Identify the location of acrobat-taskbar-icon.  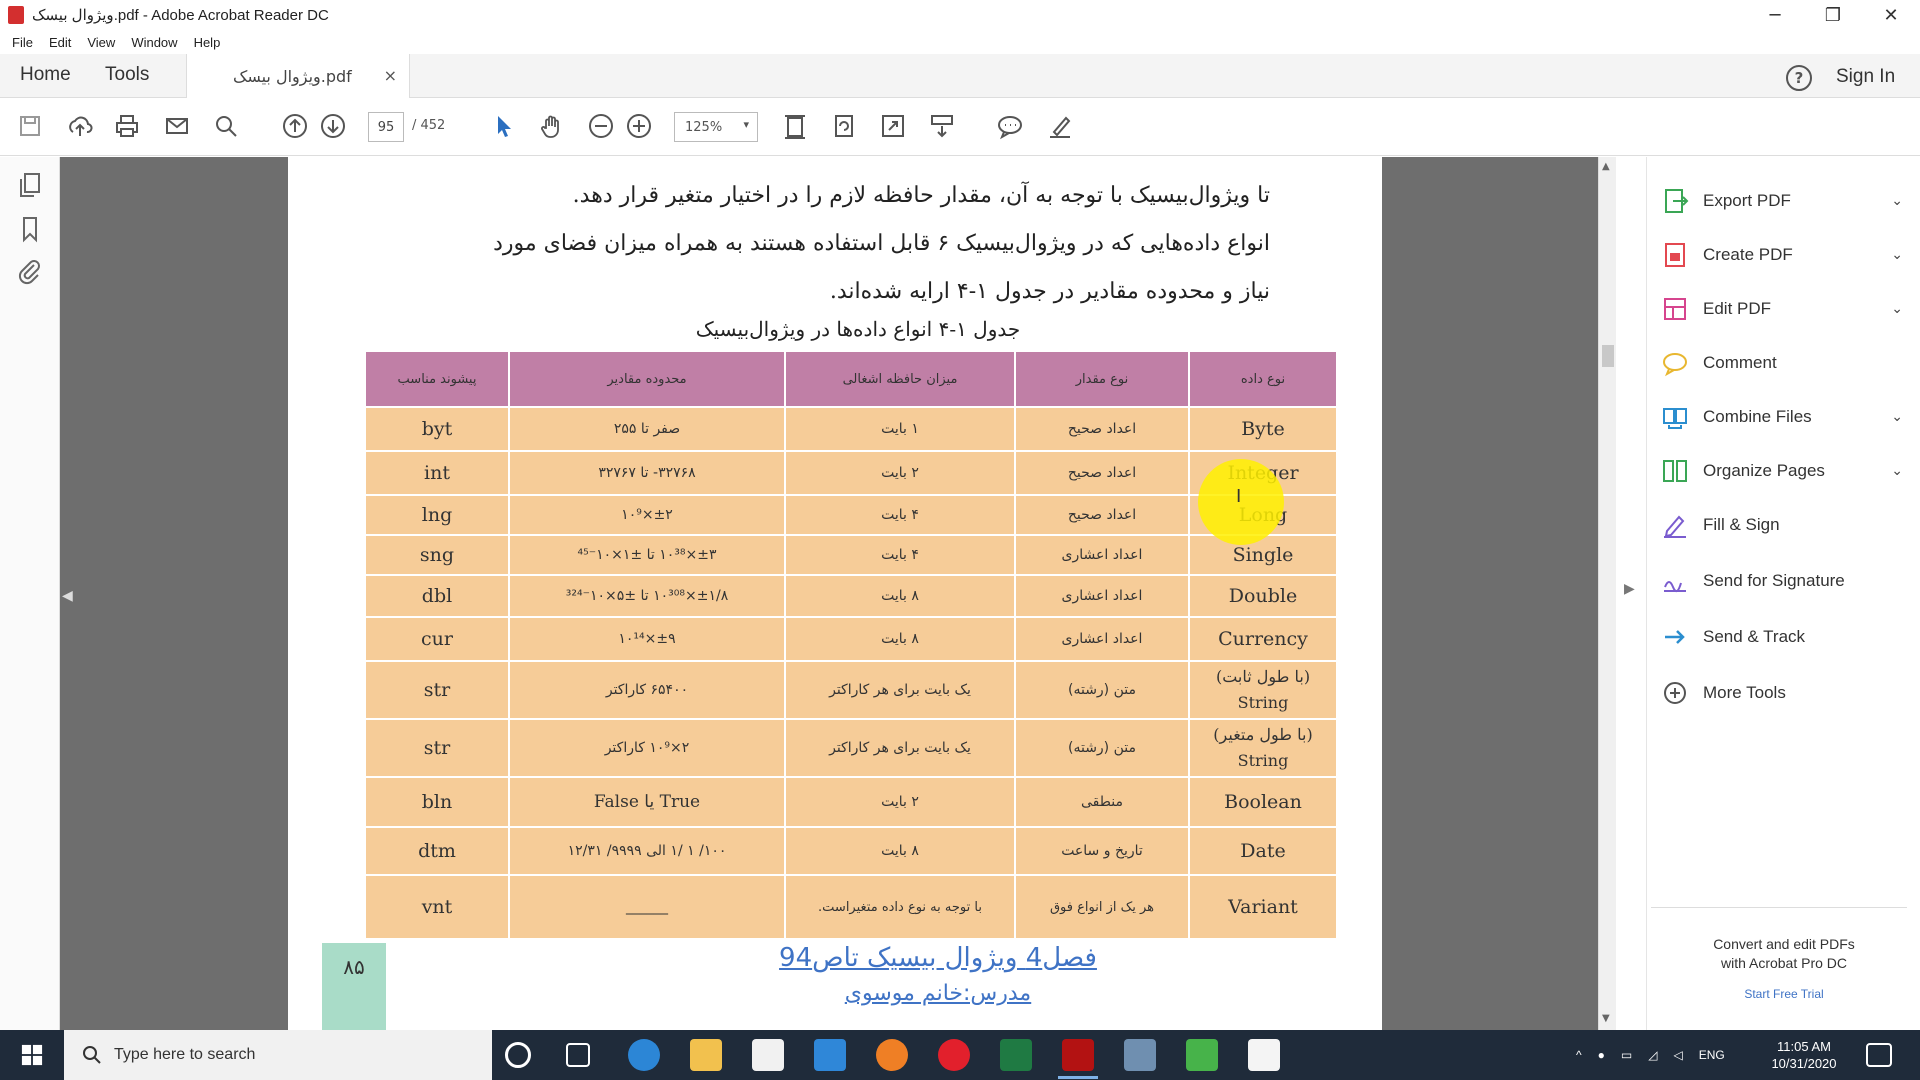
(1078, 1055).